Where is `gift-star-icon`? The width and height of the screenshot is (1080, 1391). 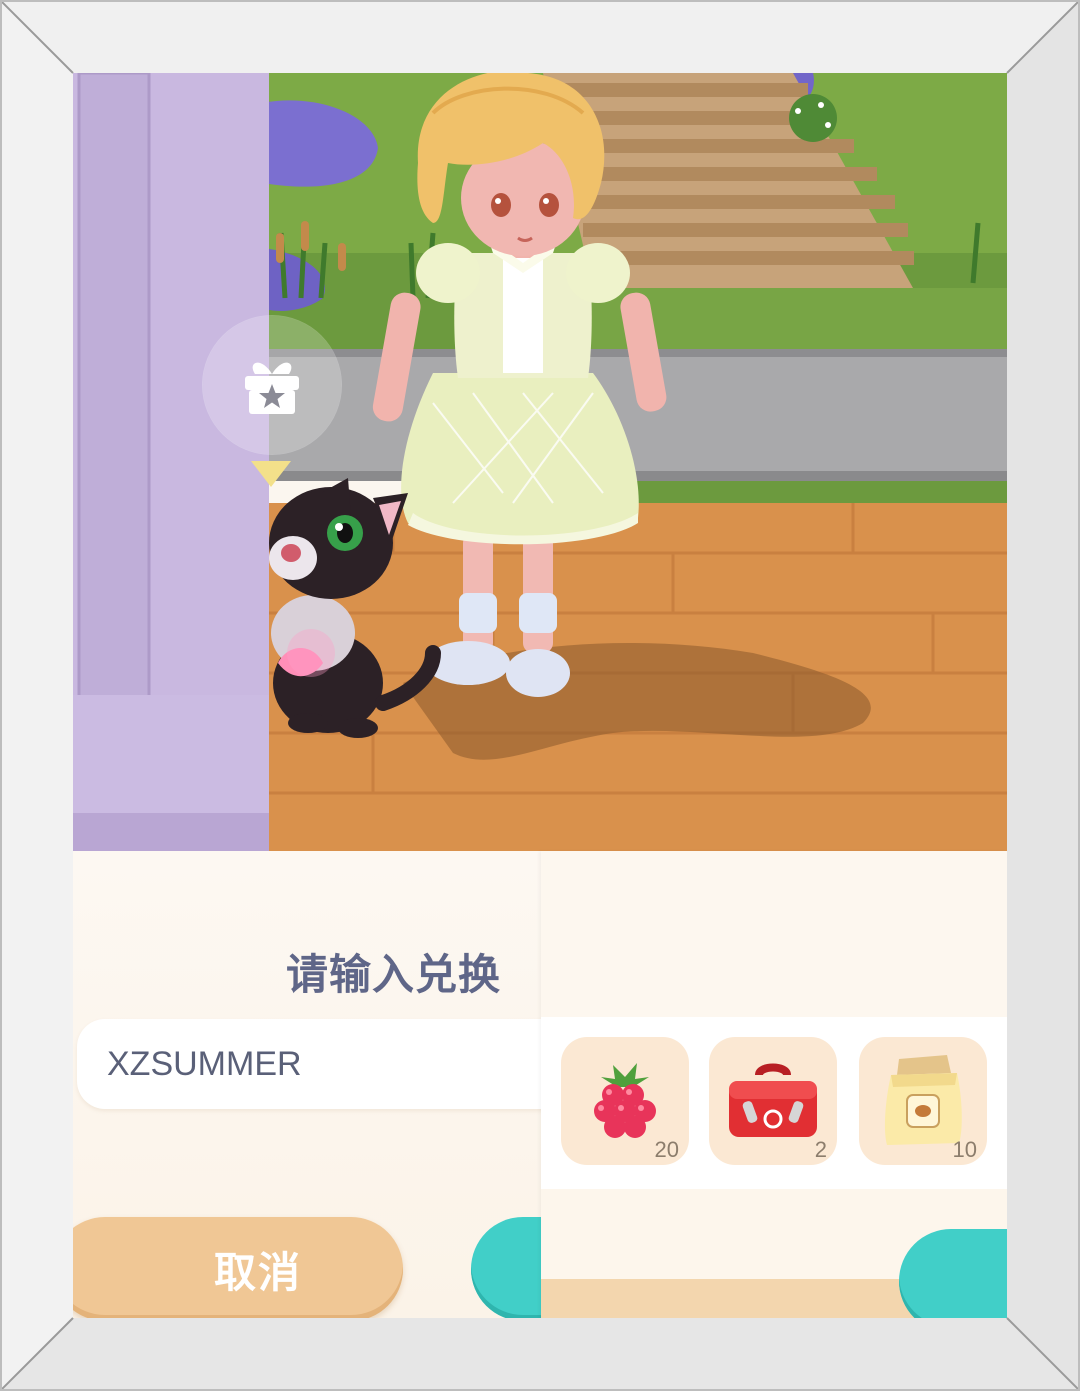
gift-star-icon is located at coordinates (272, 385).